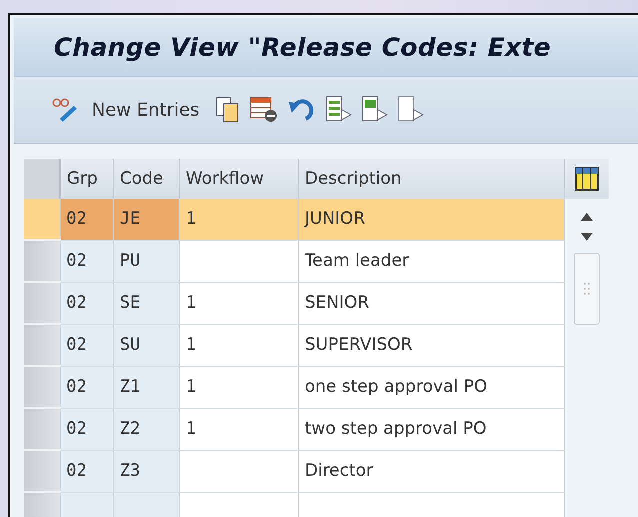  I want to click on table-cell: SENIOR, so click(431, 303).